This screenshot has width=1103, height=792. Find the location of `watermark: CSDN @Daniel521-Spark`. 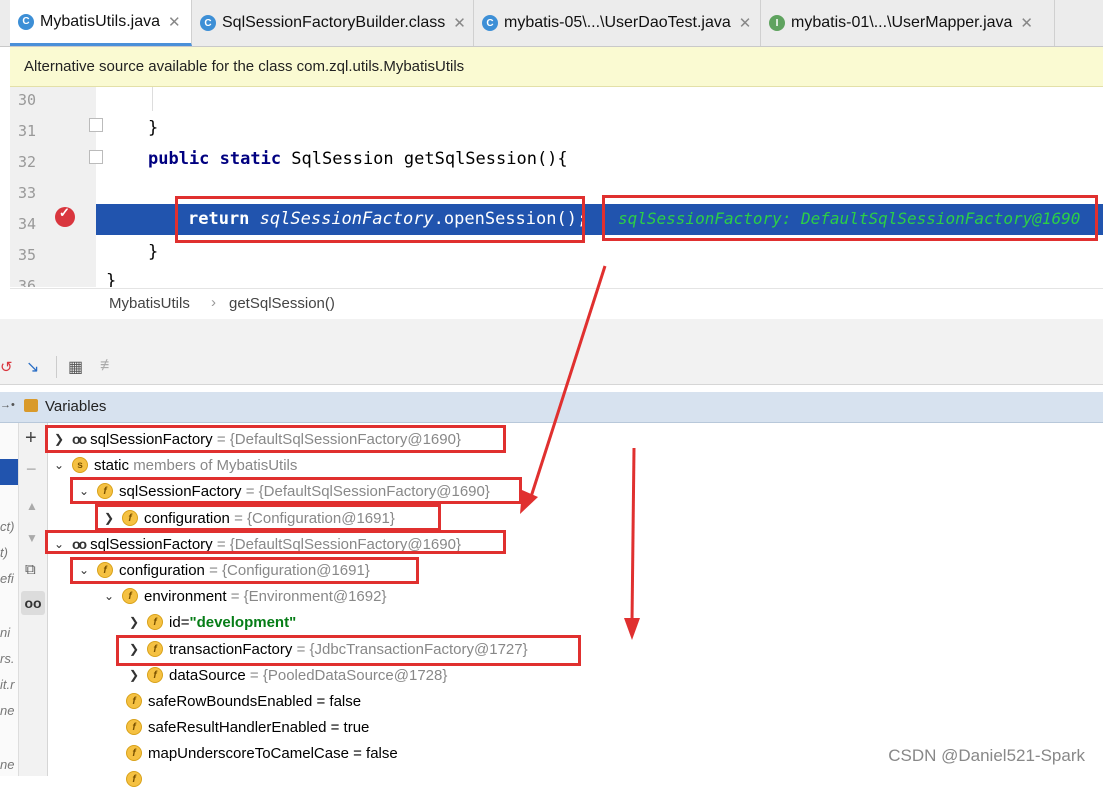

watermark: CSDN @Daniel521-Spark is located at coordinates (986, 755).